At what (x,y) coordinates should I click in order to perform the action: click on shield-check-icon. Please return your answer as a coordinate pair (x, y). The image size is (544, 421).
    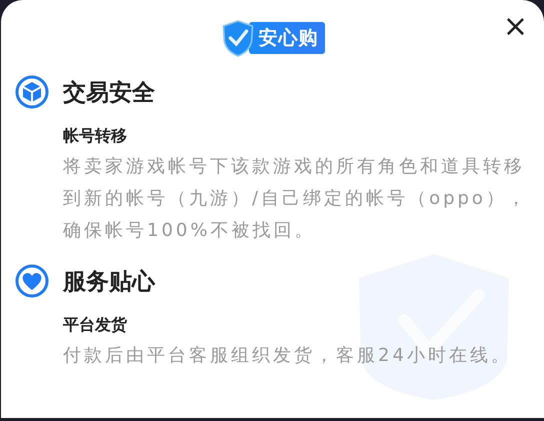
    Looking at the image, I should click on (237, 38).